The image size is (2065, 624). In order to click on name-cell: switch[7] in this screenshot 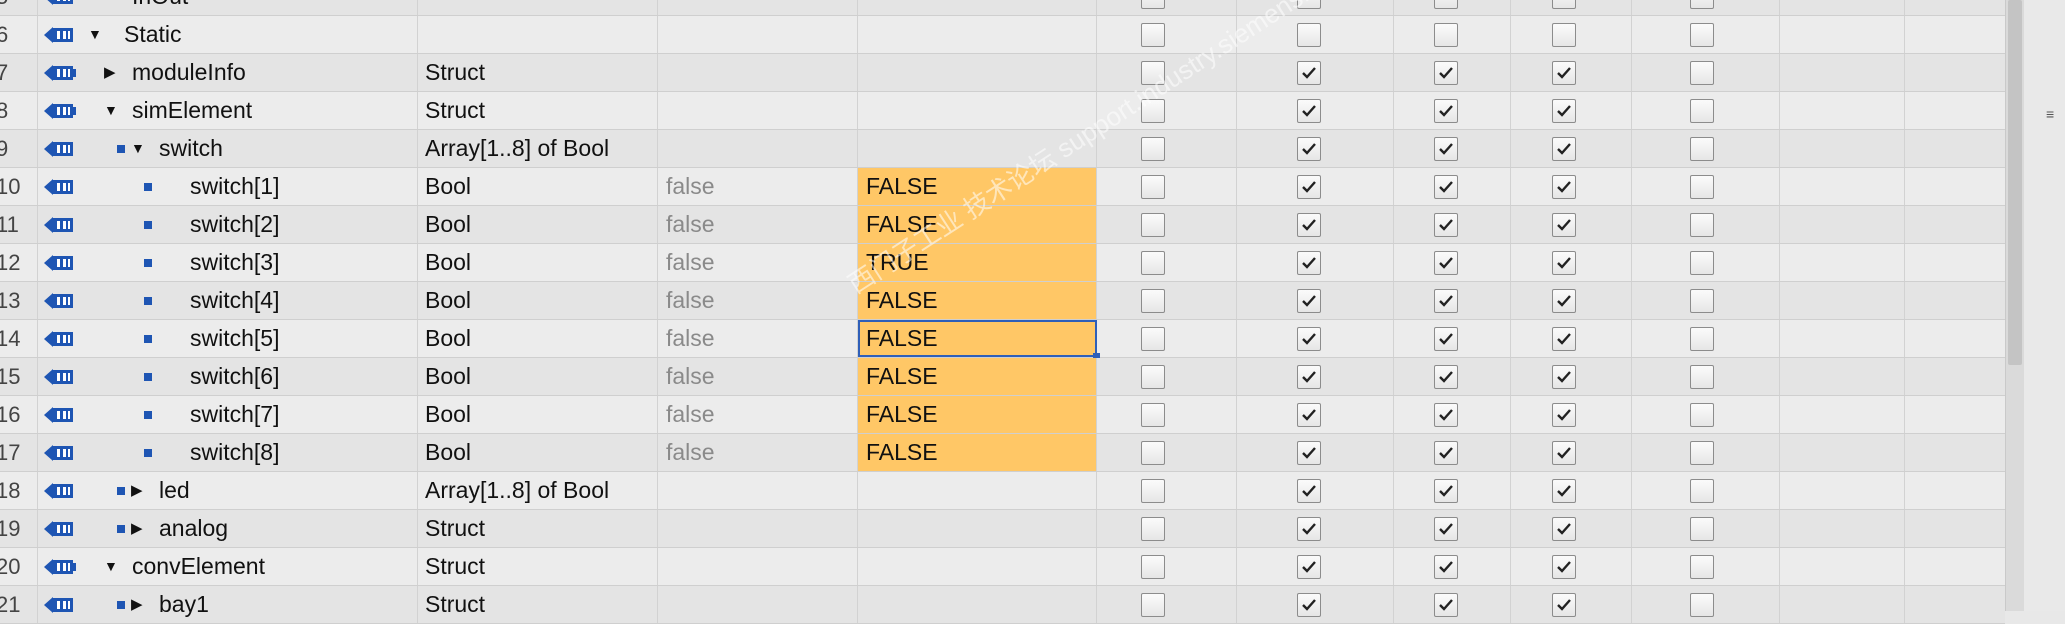, I will do `click(247, 414)`.